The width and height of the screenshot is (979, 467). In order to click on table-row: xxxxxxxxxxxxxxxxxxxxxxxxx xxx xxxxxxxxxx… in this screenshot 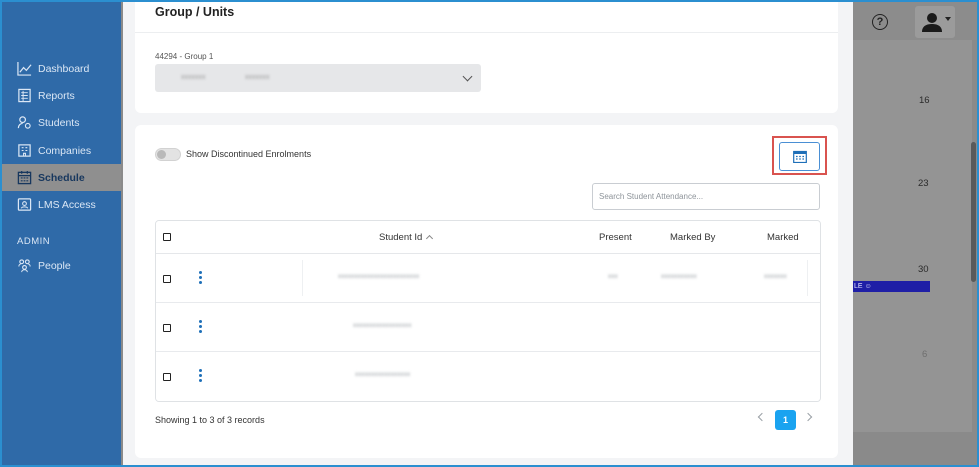, I will do `click(488, 278)`.